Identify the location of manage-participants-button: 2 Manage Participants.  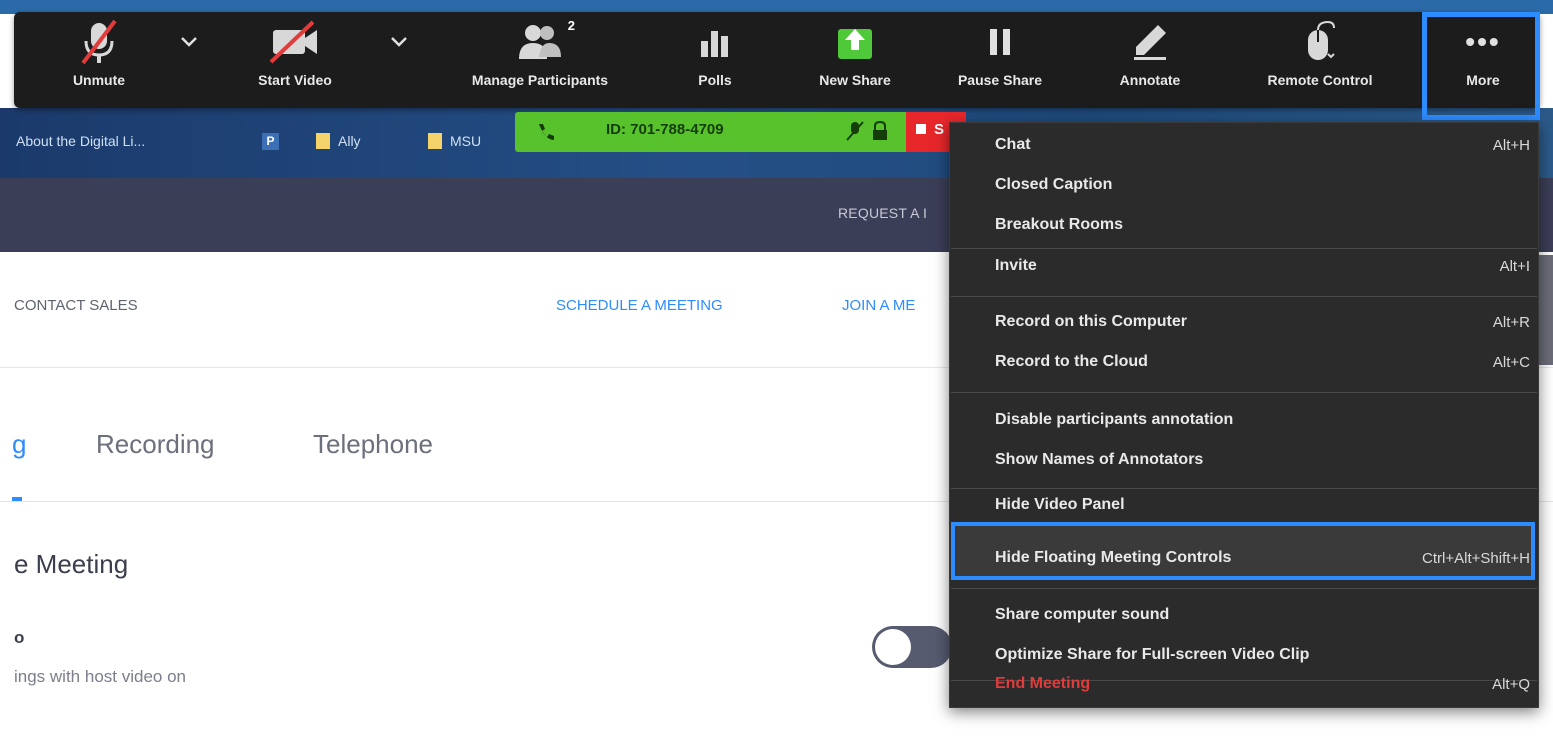
(540, 60).